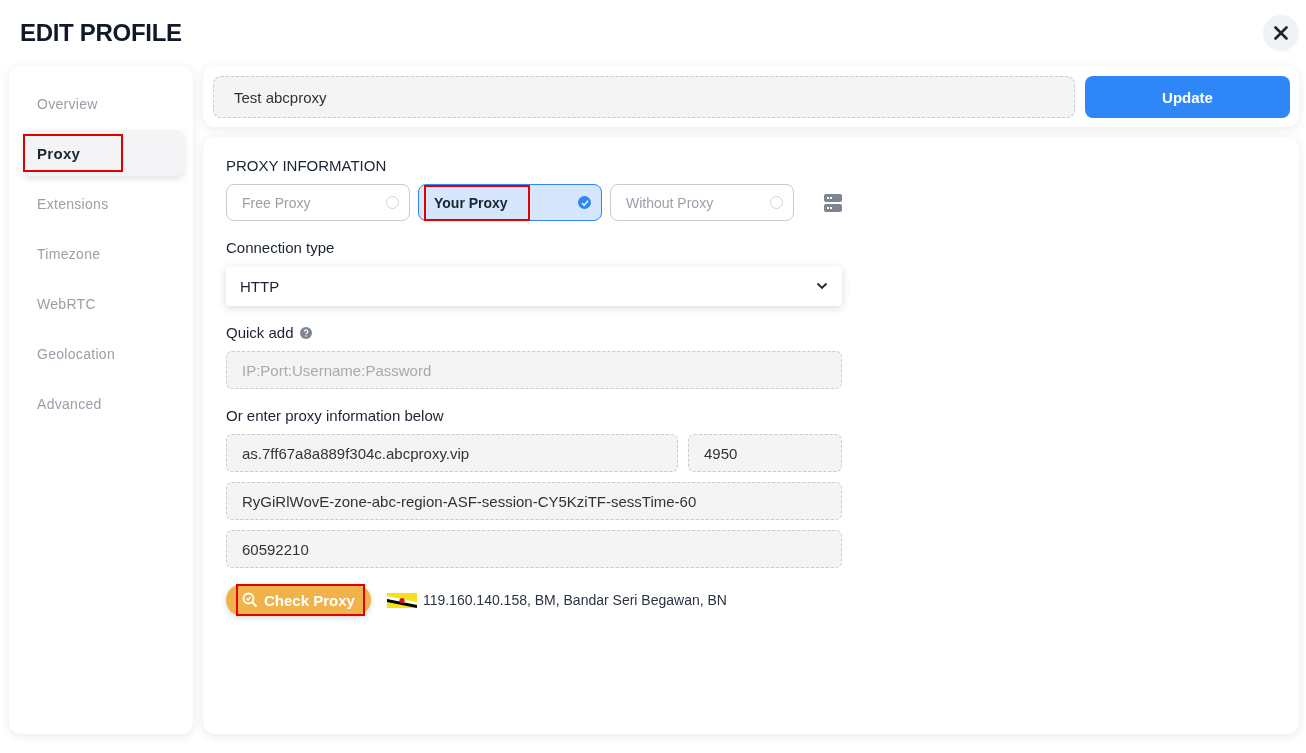 This screenshot has width=1306, height=753. I want to click on sidebar-tab: Overview, so click(103, 103).